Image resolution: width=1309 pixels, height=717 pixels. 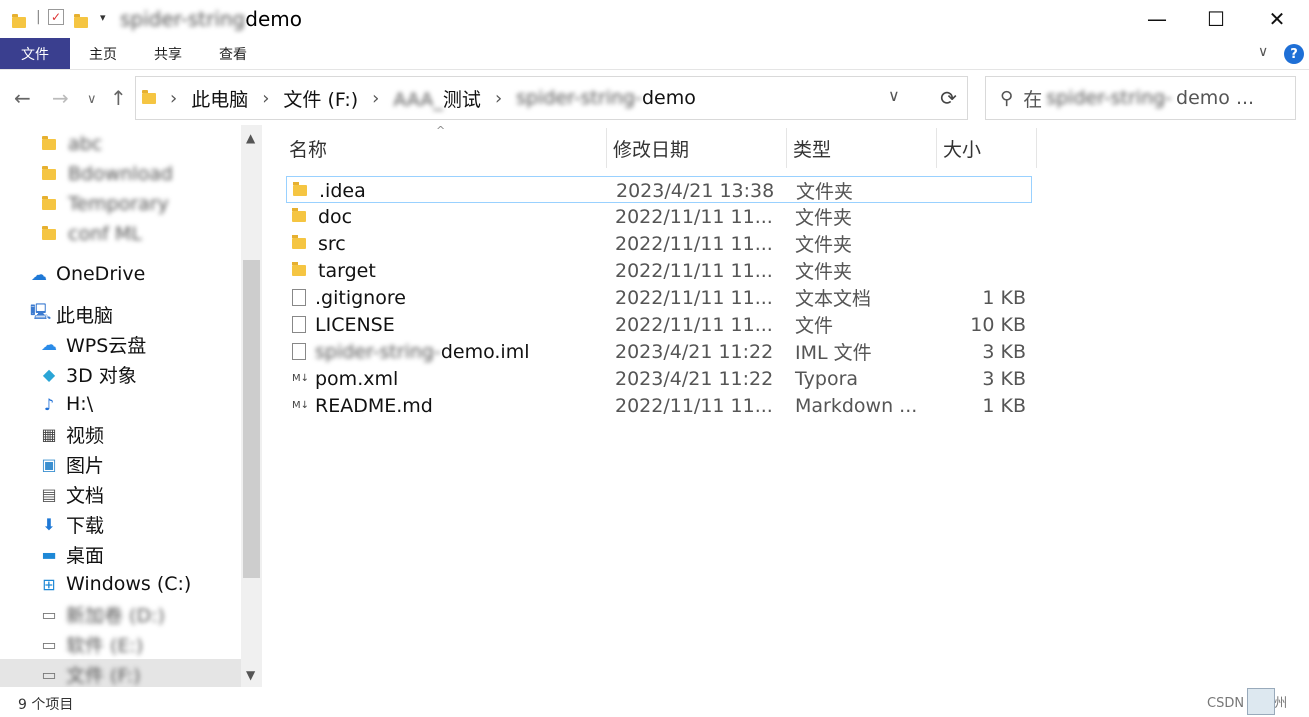 What do you see at coordinates (1216, 19) in the screenshot?
I see `maximize-button: ☐` at bounding box center [1216, 19].